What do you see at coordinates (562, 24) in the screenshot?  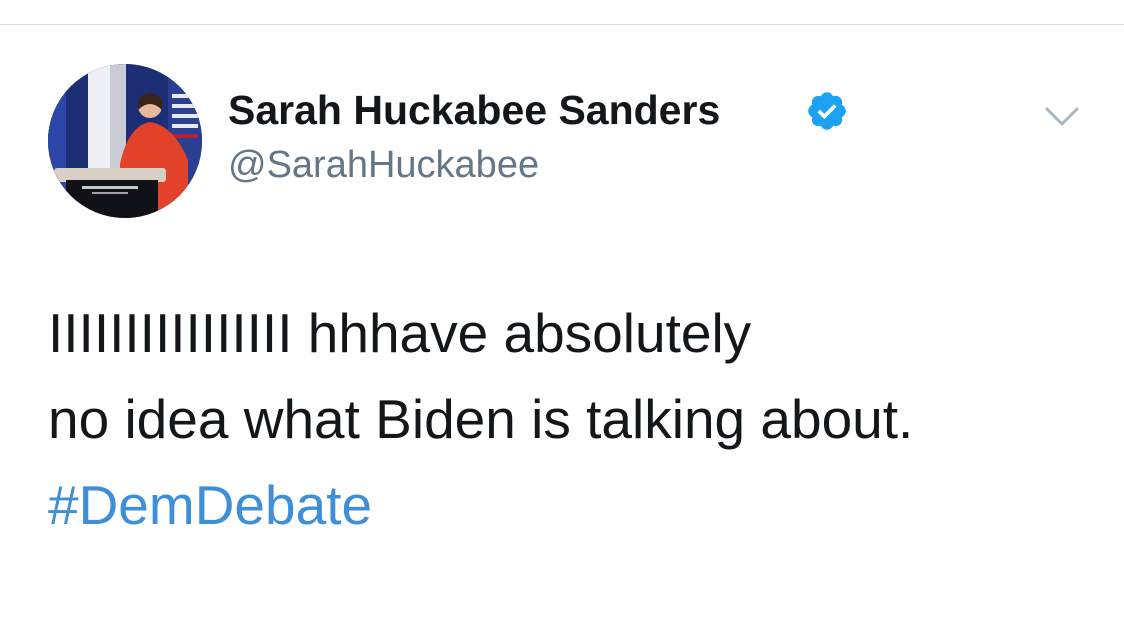 I see `top-divider` at bounding box center [562, 24].